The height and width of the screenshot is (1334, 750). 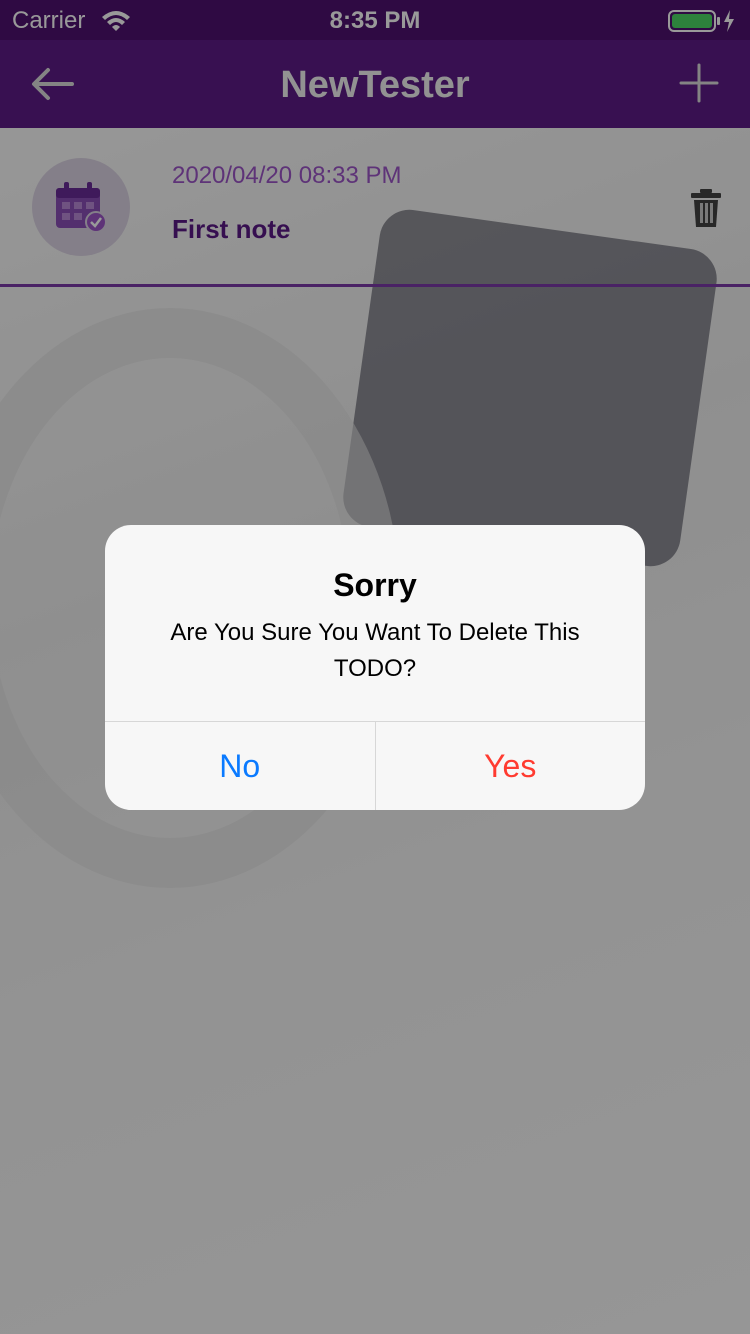 What do you see at coordinates (375, 585) in the screenshot?
I see `dialog-title: Sorry` at bounding box center [375, 585].